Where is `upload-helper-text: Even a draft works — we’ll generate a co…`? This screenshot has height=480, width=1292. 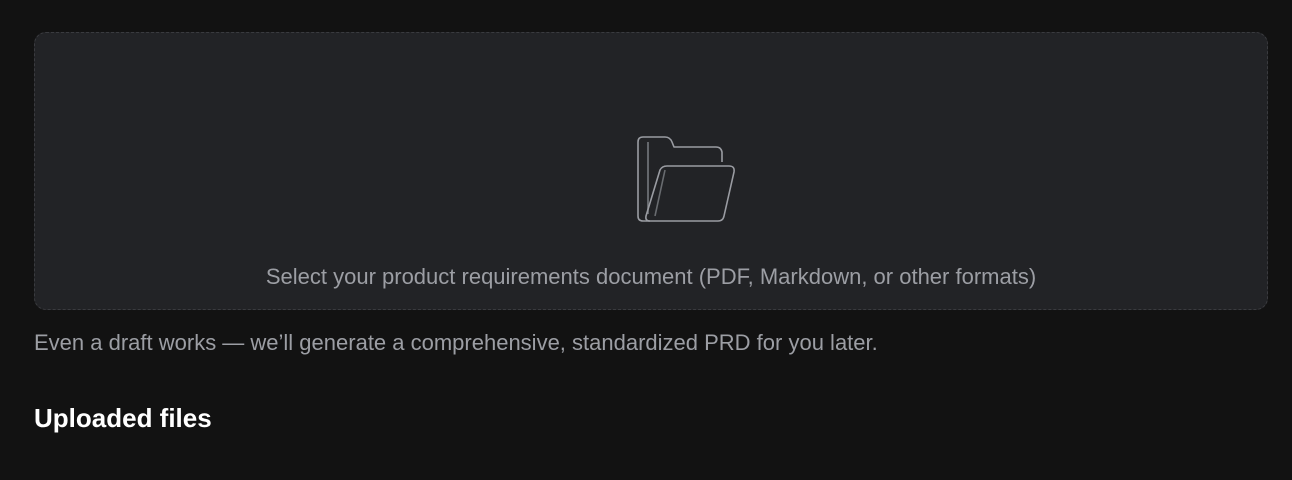 upload-helper-text: Even a draft works — we’ll generate a co… is located at coordinates (456, 342).